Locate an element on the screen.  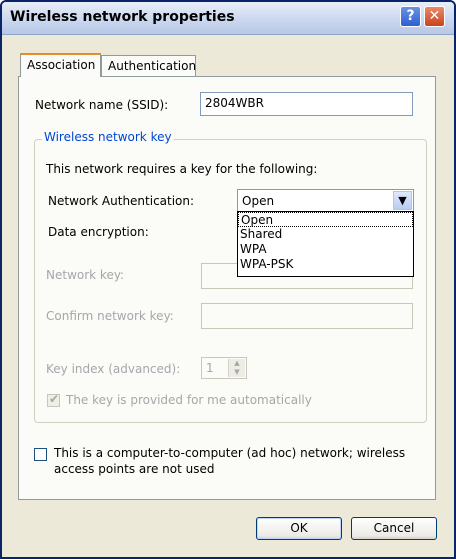
network-authentication-value: Open is located at coordinates (258, 201).